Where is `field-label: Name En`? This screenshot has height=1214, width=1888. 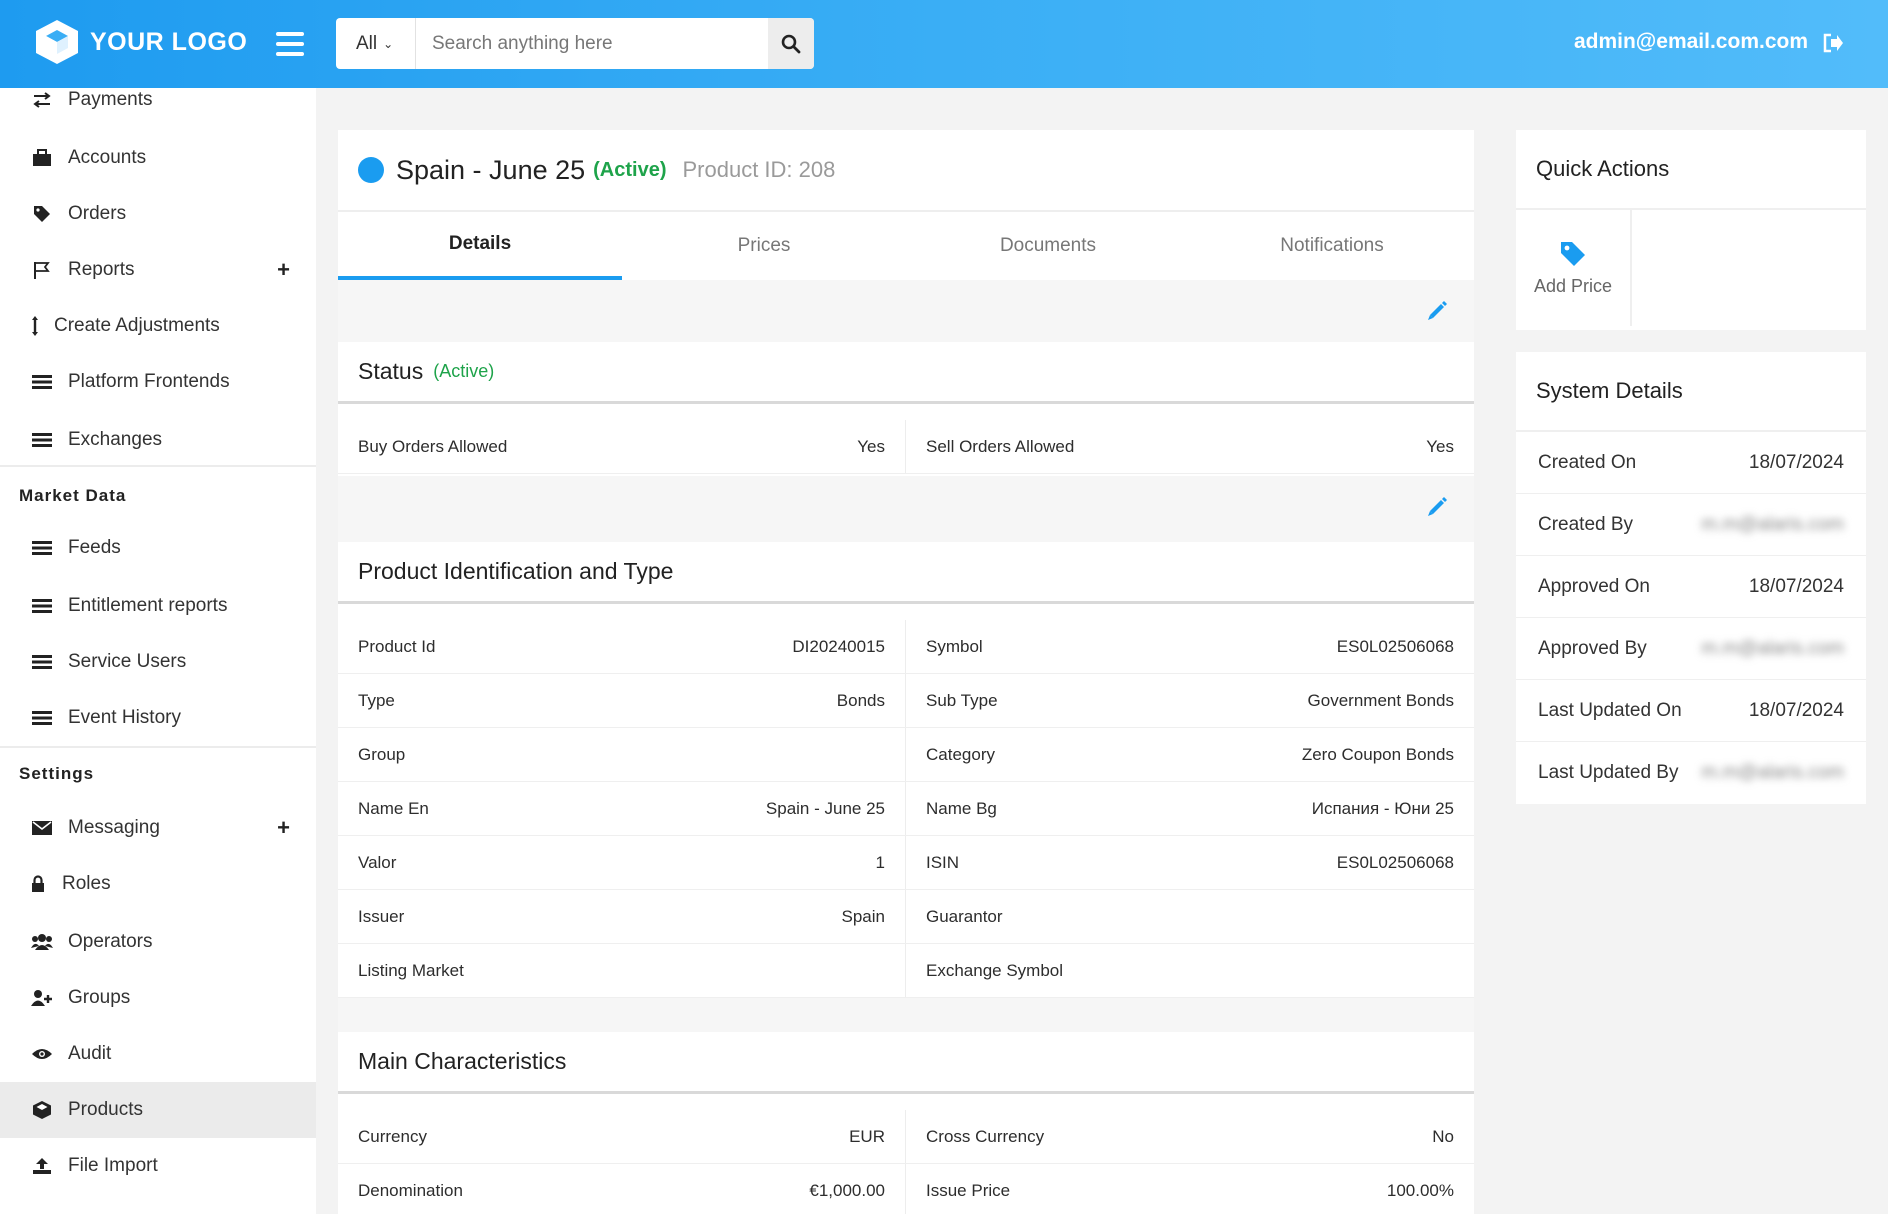
field-label: Name En is located at coordinates (393, 808).